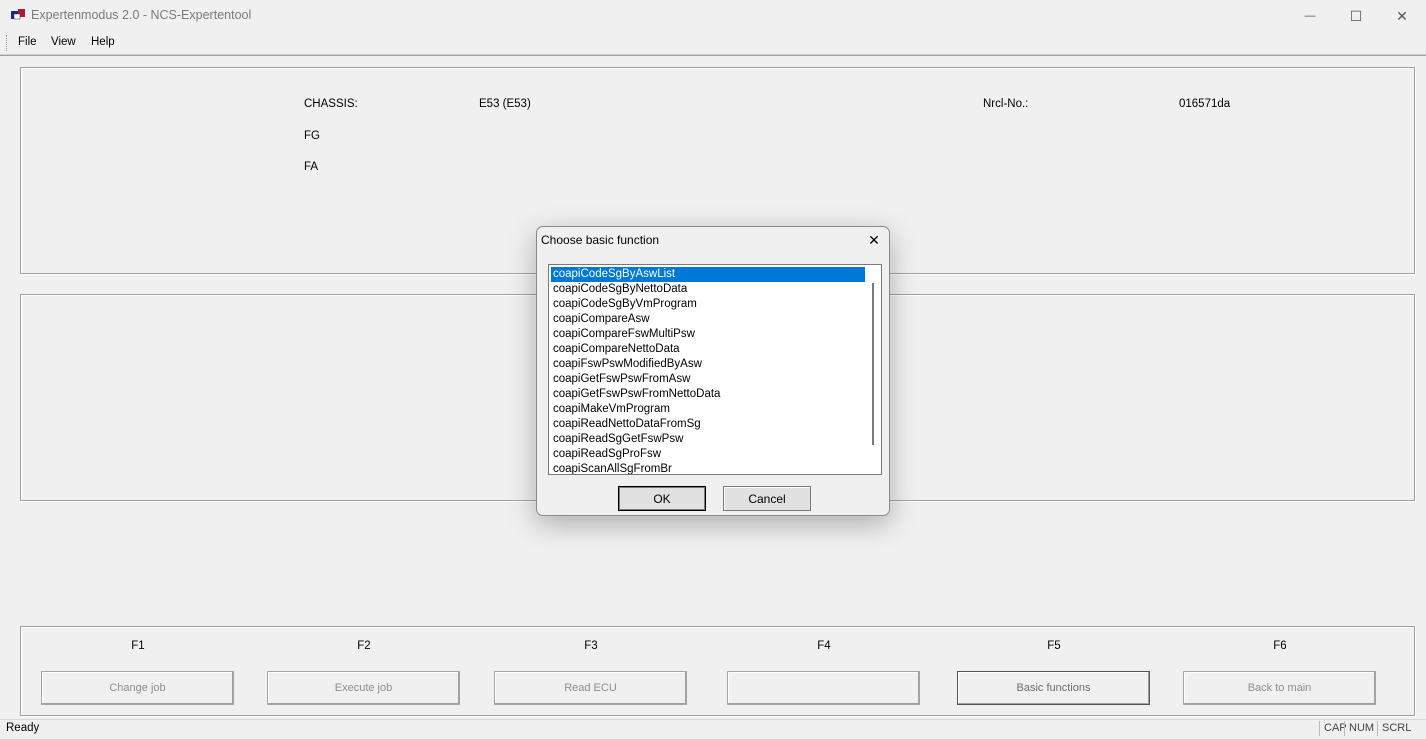 The height and width of the screenshot is (739, 1426). What do you see at coordinates (311, 167) in the screenshot?
I see `fa-label: FA` at bounding box center [311, 167].